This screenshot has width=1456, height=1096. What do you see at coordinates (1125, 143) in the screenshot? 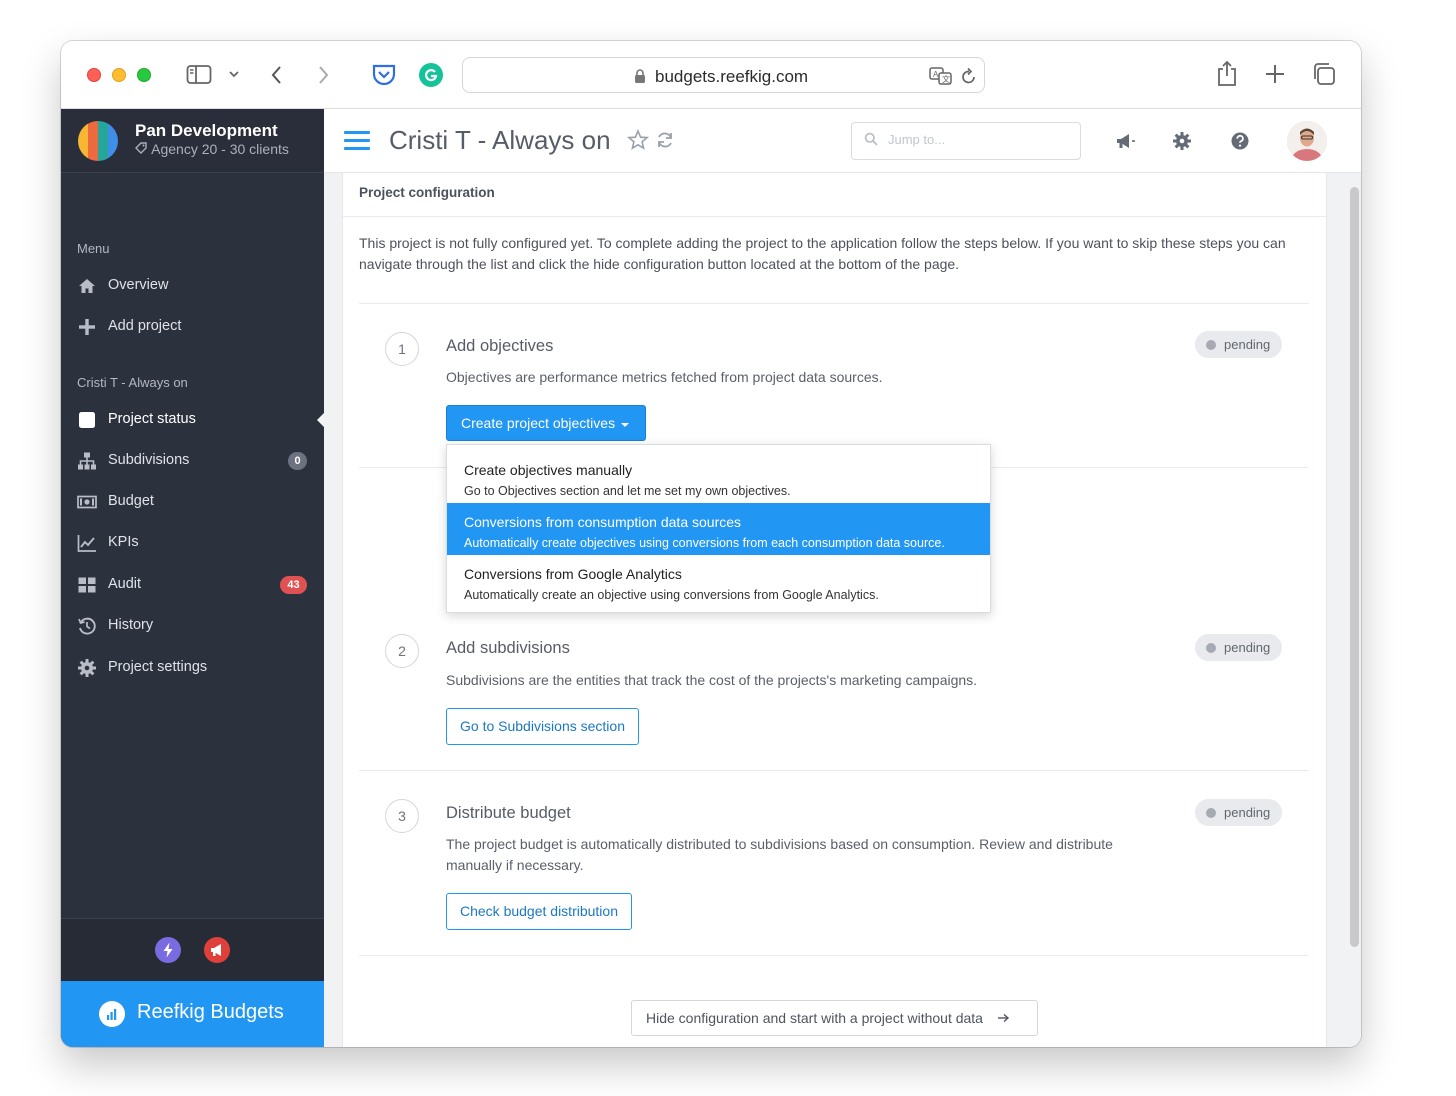
I see `megaphone-icon` at bounding box center [1125, 143].